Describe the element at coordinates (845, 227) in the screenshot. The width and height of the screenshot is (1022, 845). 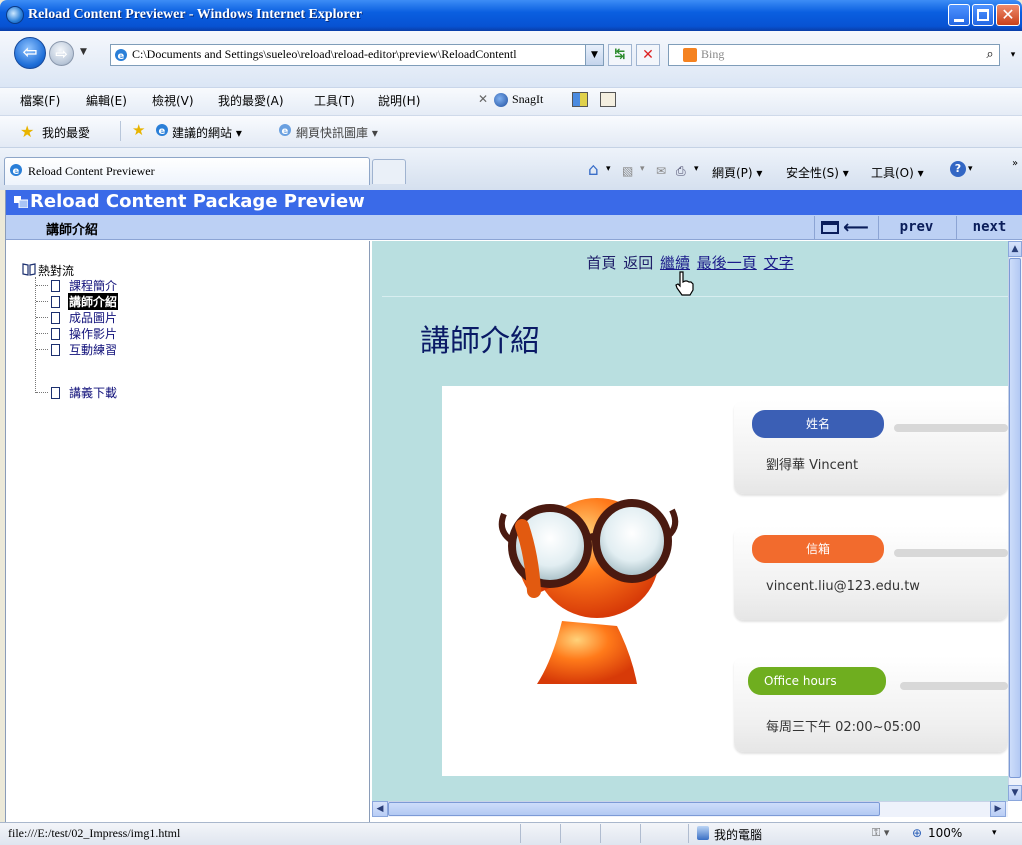
I see `toggle-tree-button: ⟵` at that location.